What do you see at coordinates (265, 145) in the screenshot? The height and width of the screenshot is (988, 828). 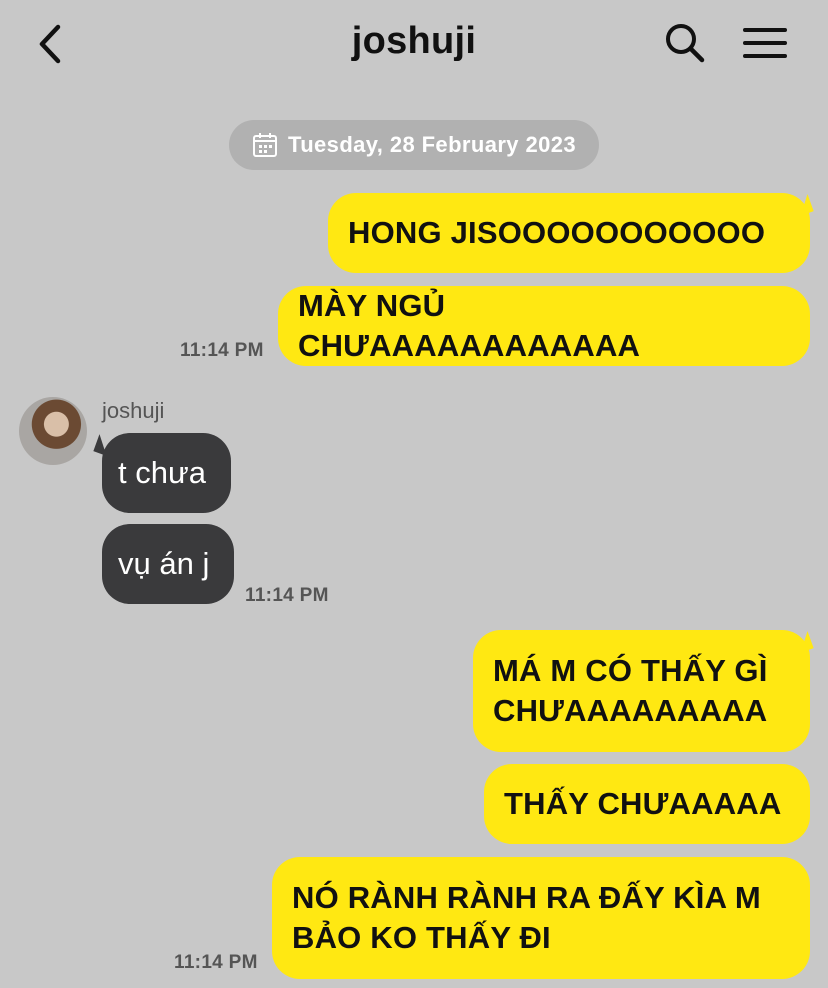 I see `calendar-icon` at bounding box center [265, 145].